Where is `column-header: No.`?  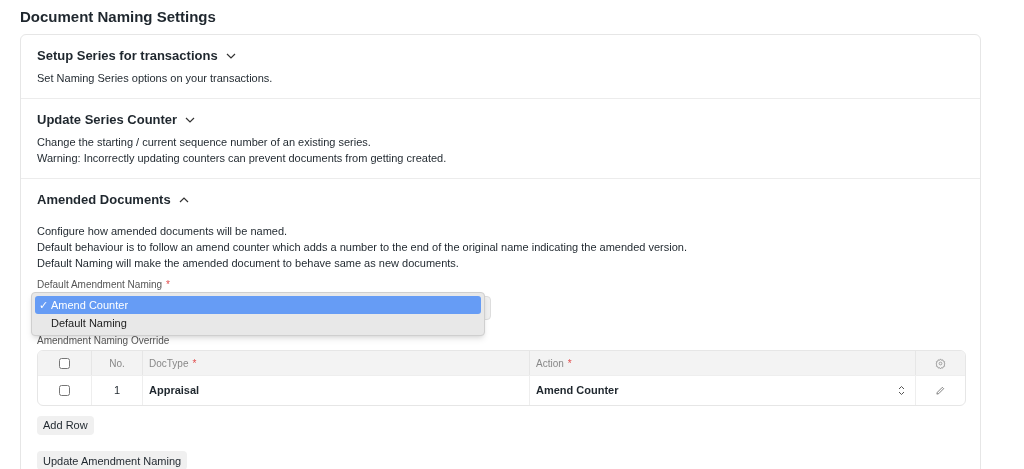
column-header: No. is located at coordinates (116, 363).